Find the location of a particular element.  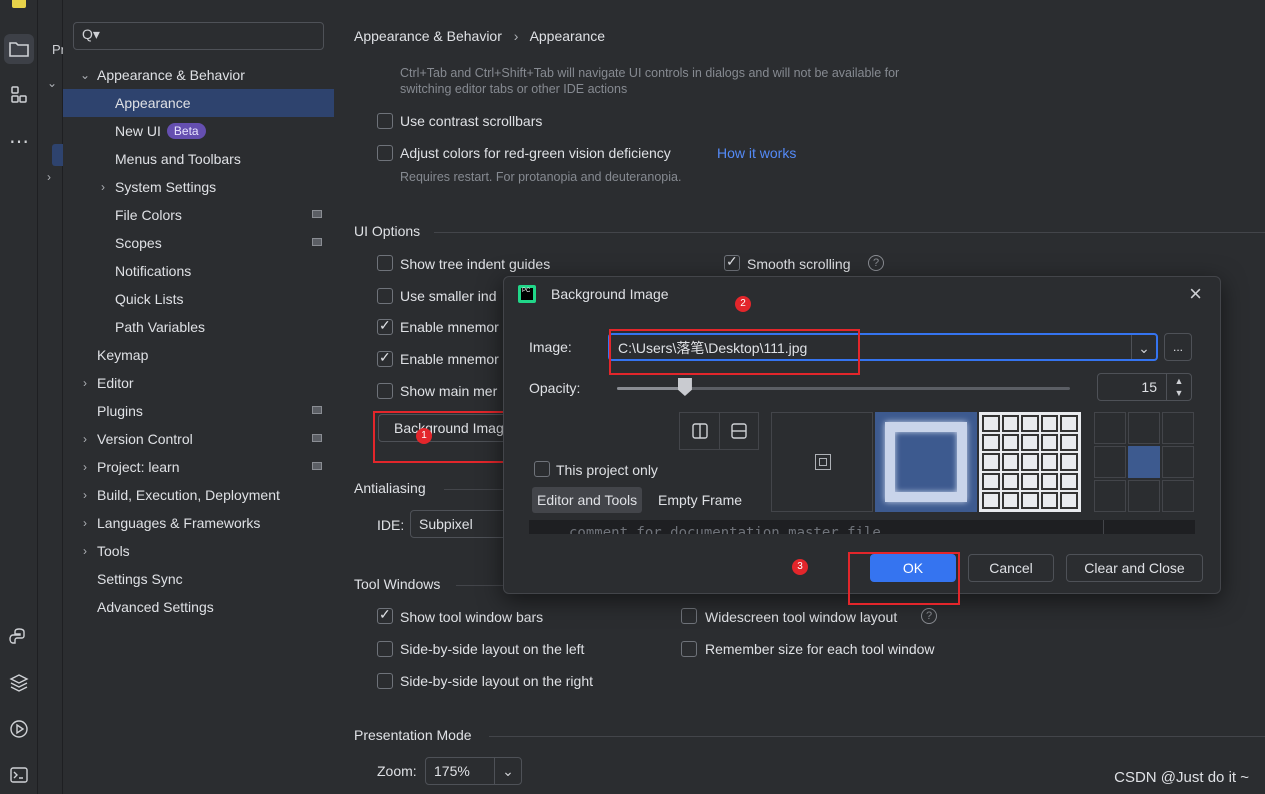

spinner-arrows-icon: ▲ ▼ is located at coordinates (1178, 387).